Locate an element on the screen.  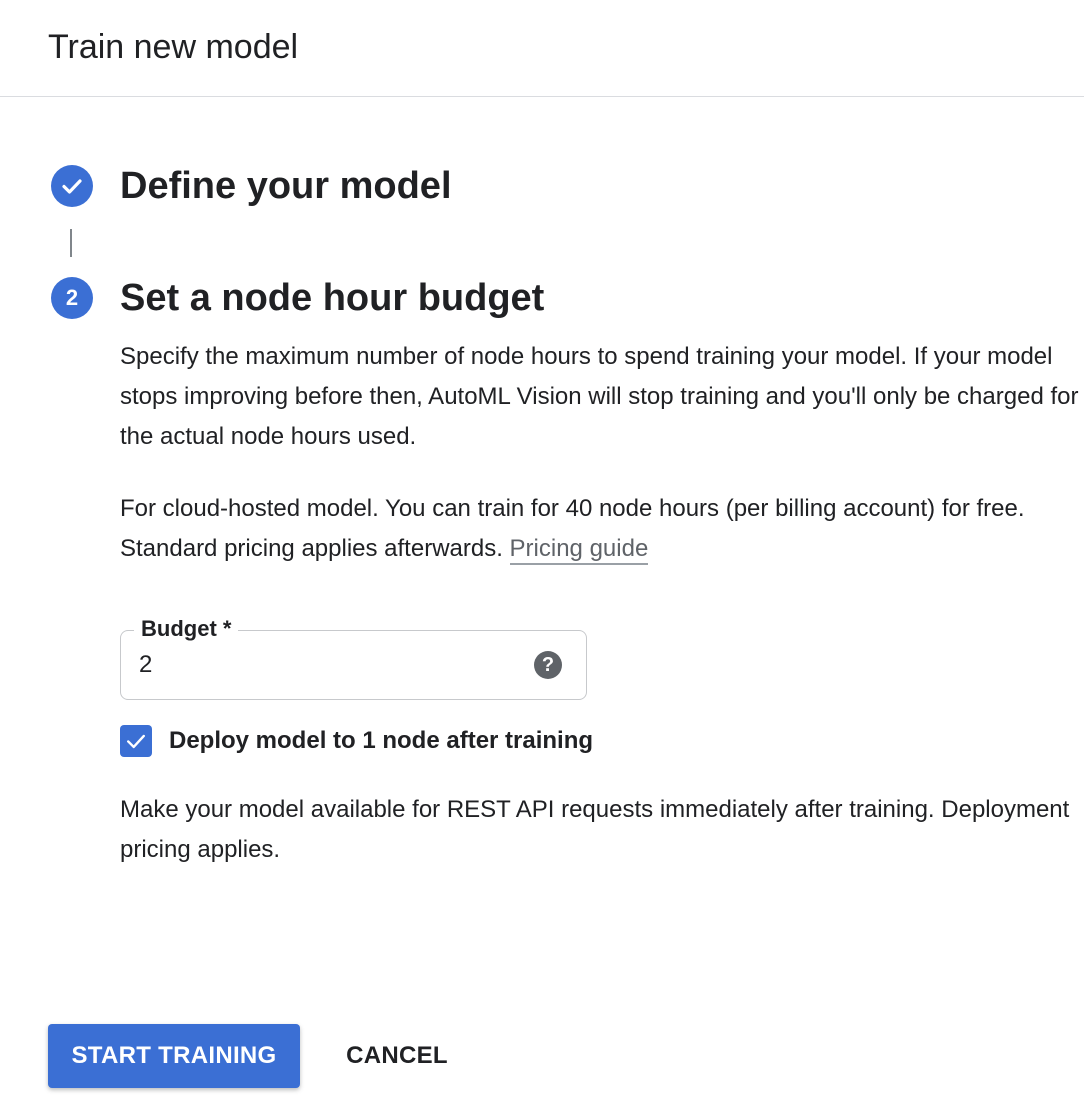
deploy-checkbox-row: Deploy model to 1 node after training is located at coordinates (356, 741).